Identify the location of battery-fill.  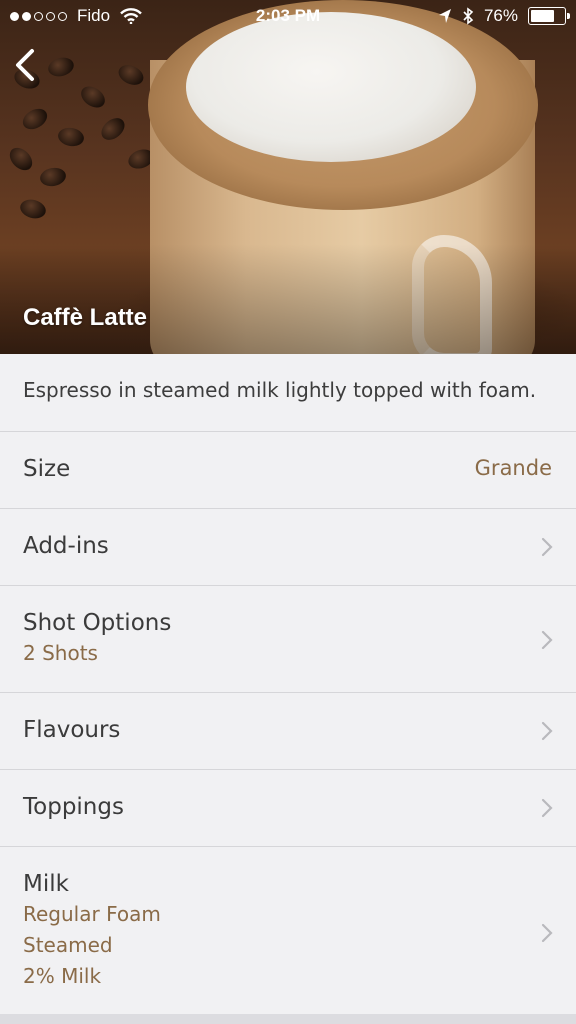
(542, 16).